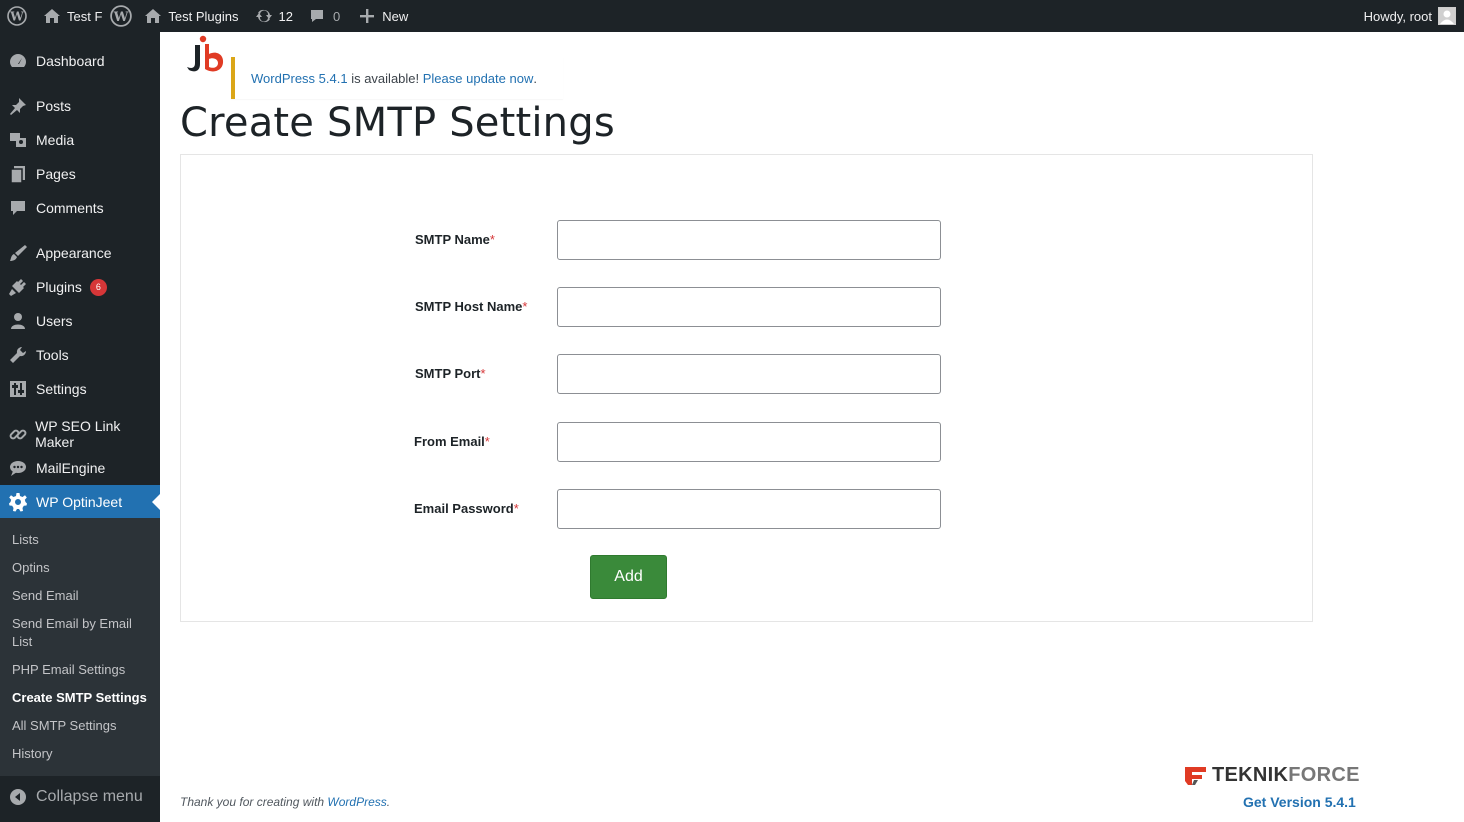 This screenshot has width=1464, height=822. I want to click on field-label-text: SMTP Host Name, so click(469, 306).